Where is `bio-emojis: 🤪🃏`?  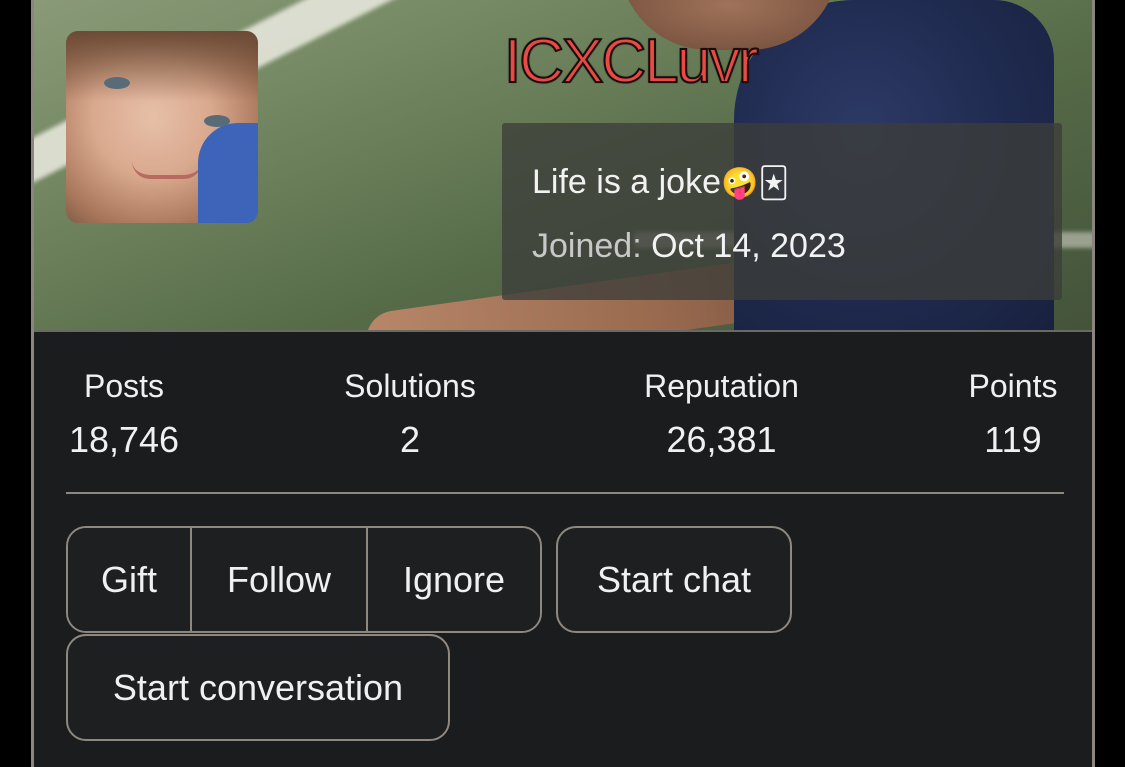
bio-emojis: 🤪🃏 is located at coordinates (755, 183).